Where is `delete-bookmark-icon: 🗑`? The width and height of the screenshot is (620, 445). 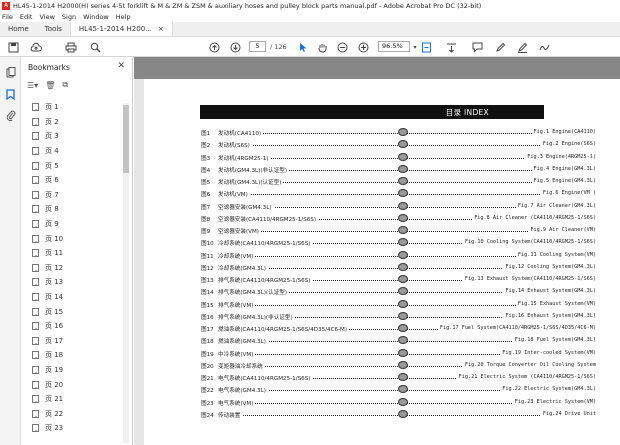 delete-bookmark-icon: 🗑 is located at coordinates (50, 85).